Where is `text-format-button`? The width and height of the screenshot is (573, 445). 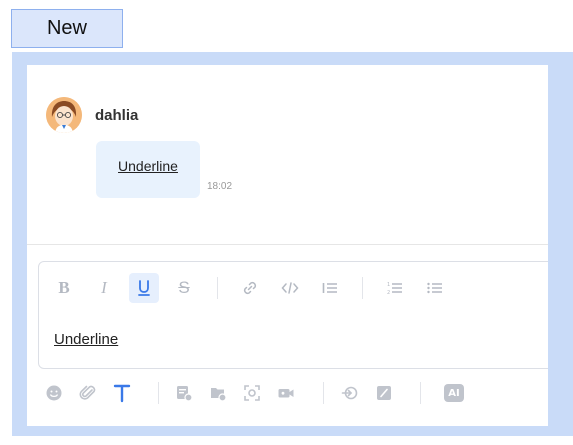 text-format-button is located at coordinates (122, 393).